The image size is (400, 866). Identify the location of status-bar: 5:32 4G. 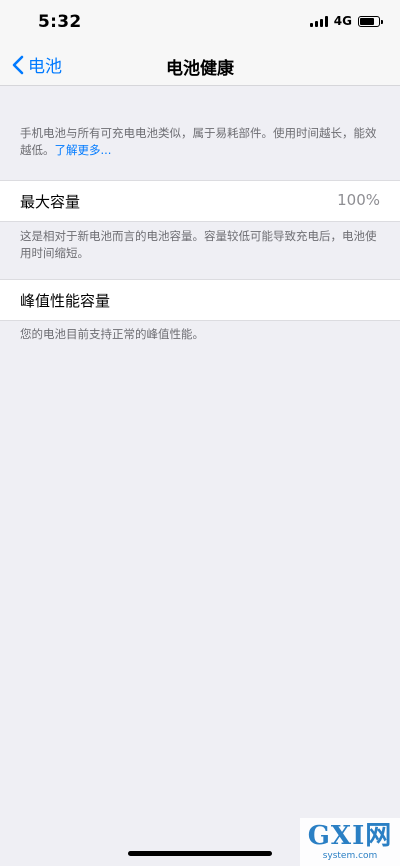
(200, 22).